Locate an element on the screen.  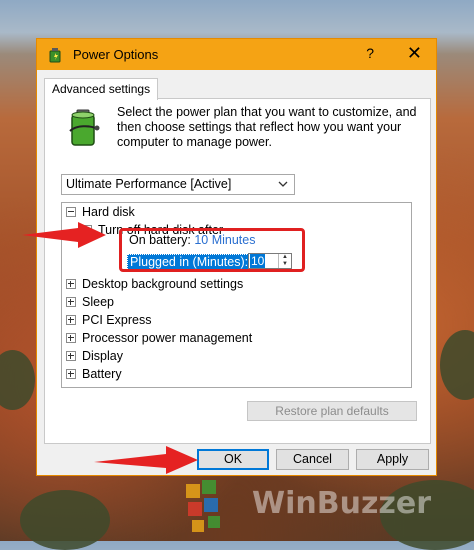
tree-item-hard-disk: Hard disk is located at coordinates (100, 212).